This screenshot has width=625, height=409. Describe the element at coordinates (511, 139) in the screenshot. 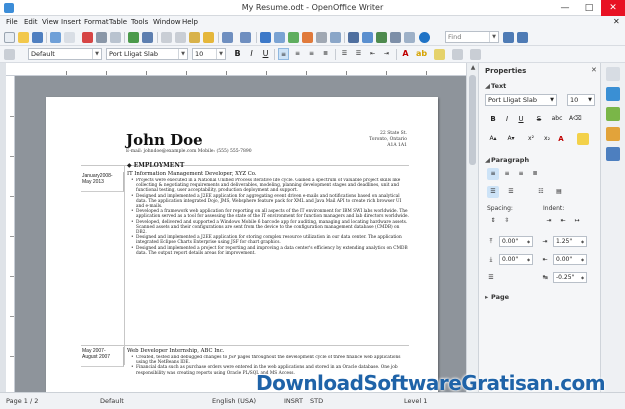

I see `sidebar-shrink-font-icon: A▾` at that location.